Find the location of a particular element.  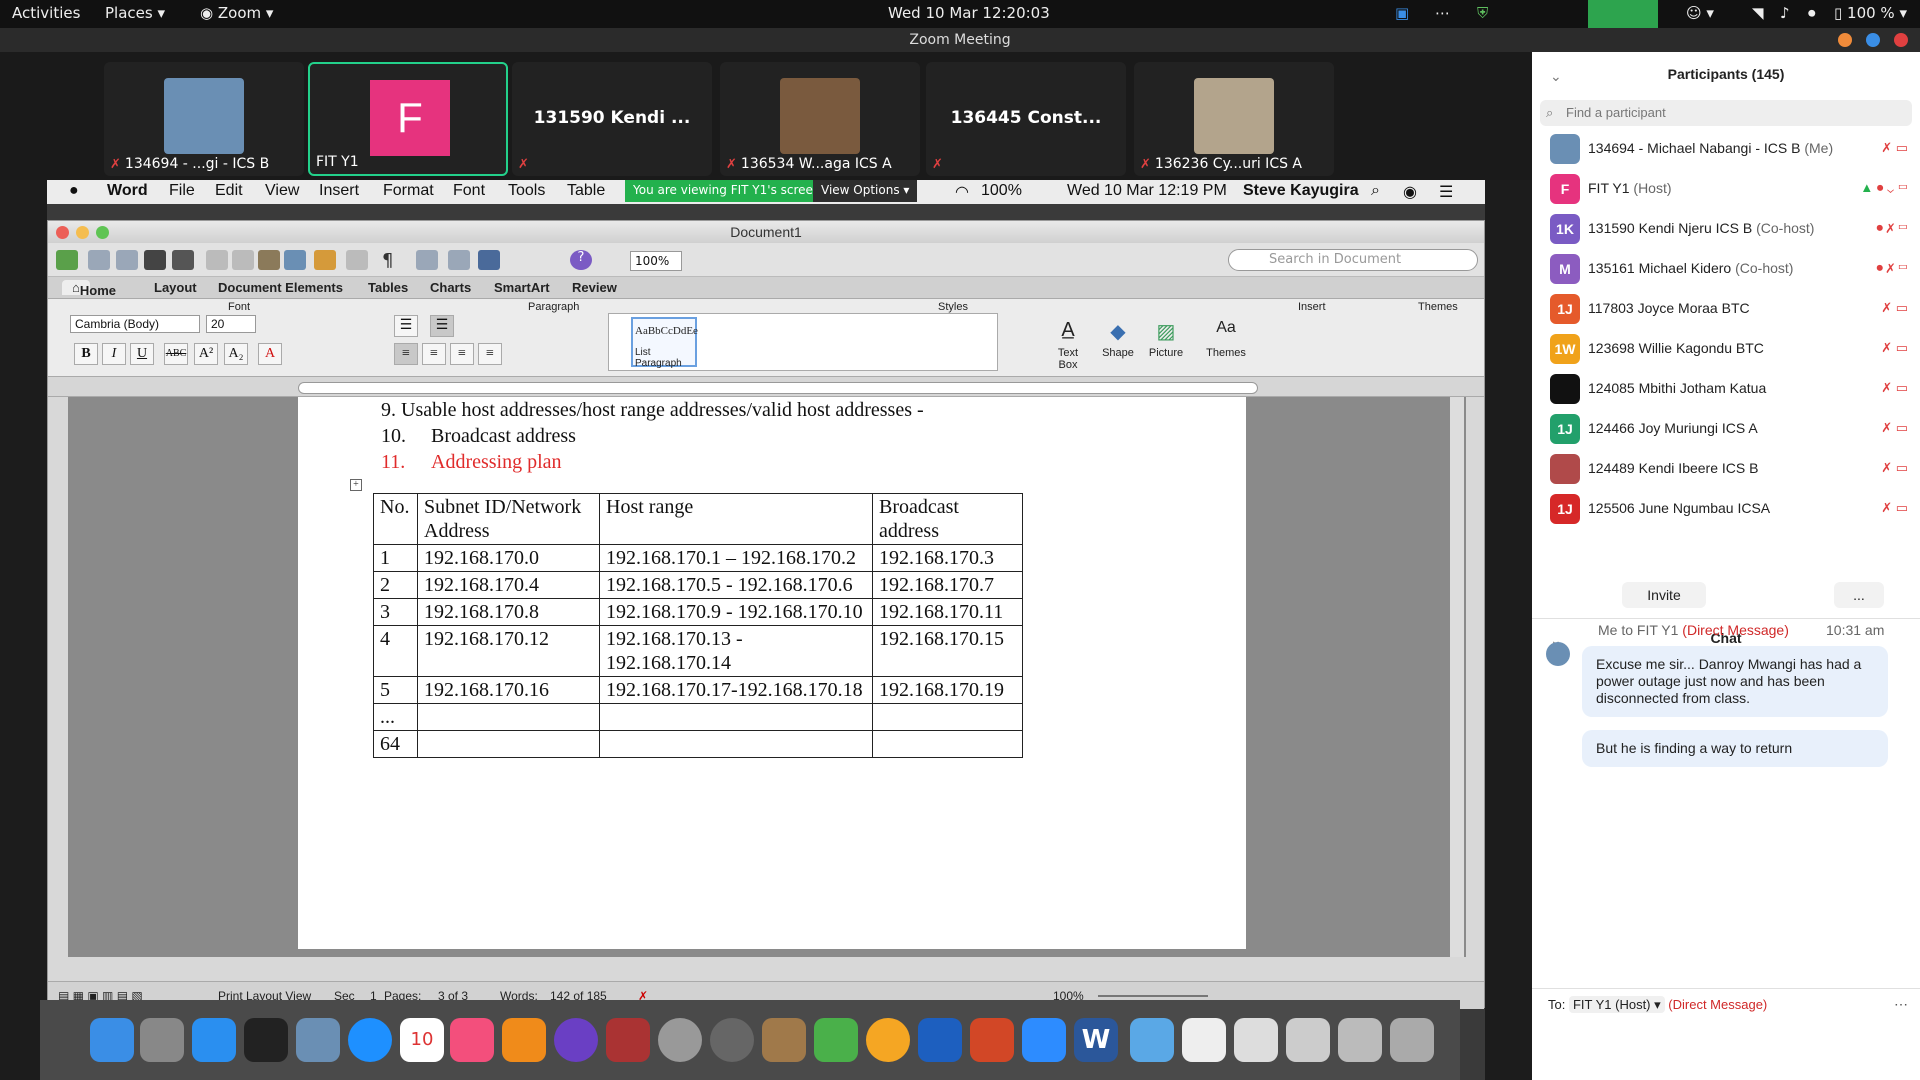

grid-tray-icon: ⋯ is located at coordinates (1442, 13).